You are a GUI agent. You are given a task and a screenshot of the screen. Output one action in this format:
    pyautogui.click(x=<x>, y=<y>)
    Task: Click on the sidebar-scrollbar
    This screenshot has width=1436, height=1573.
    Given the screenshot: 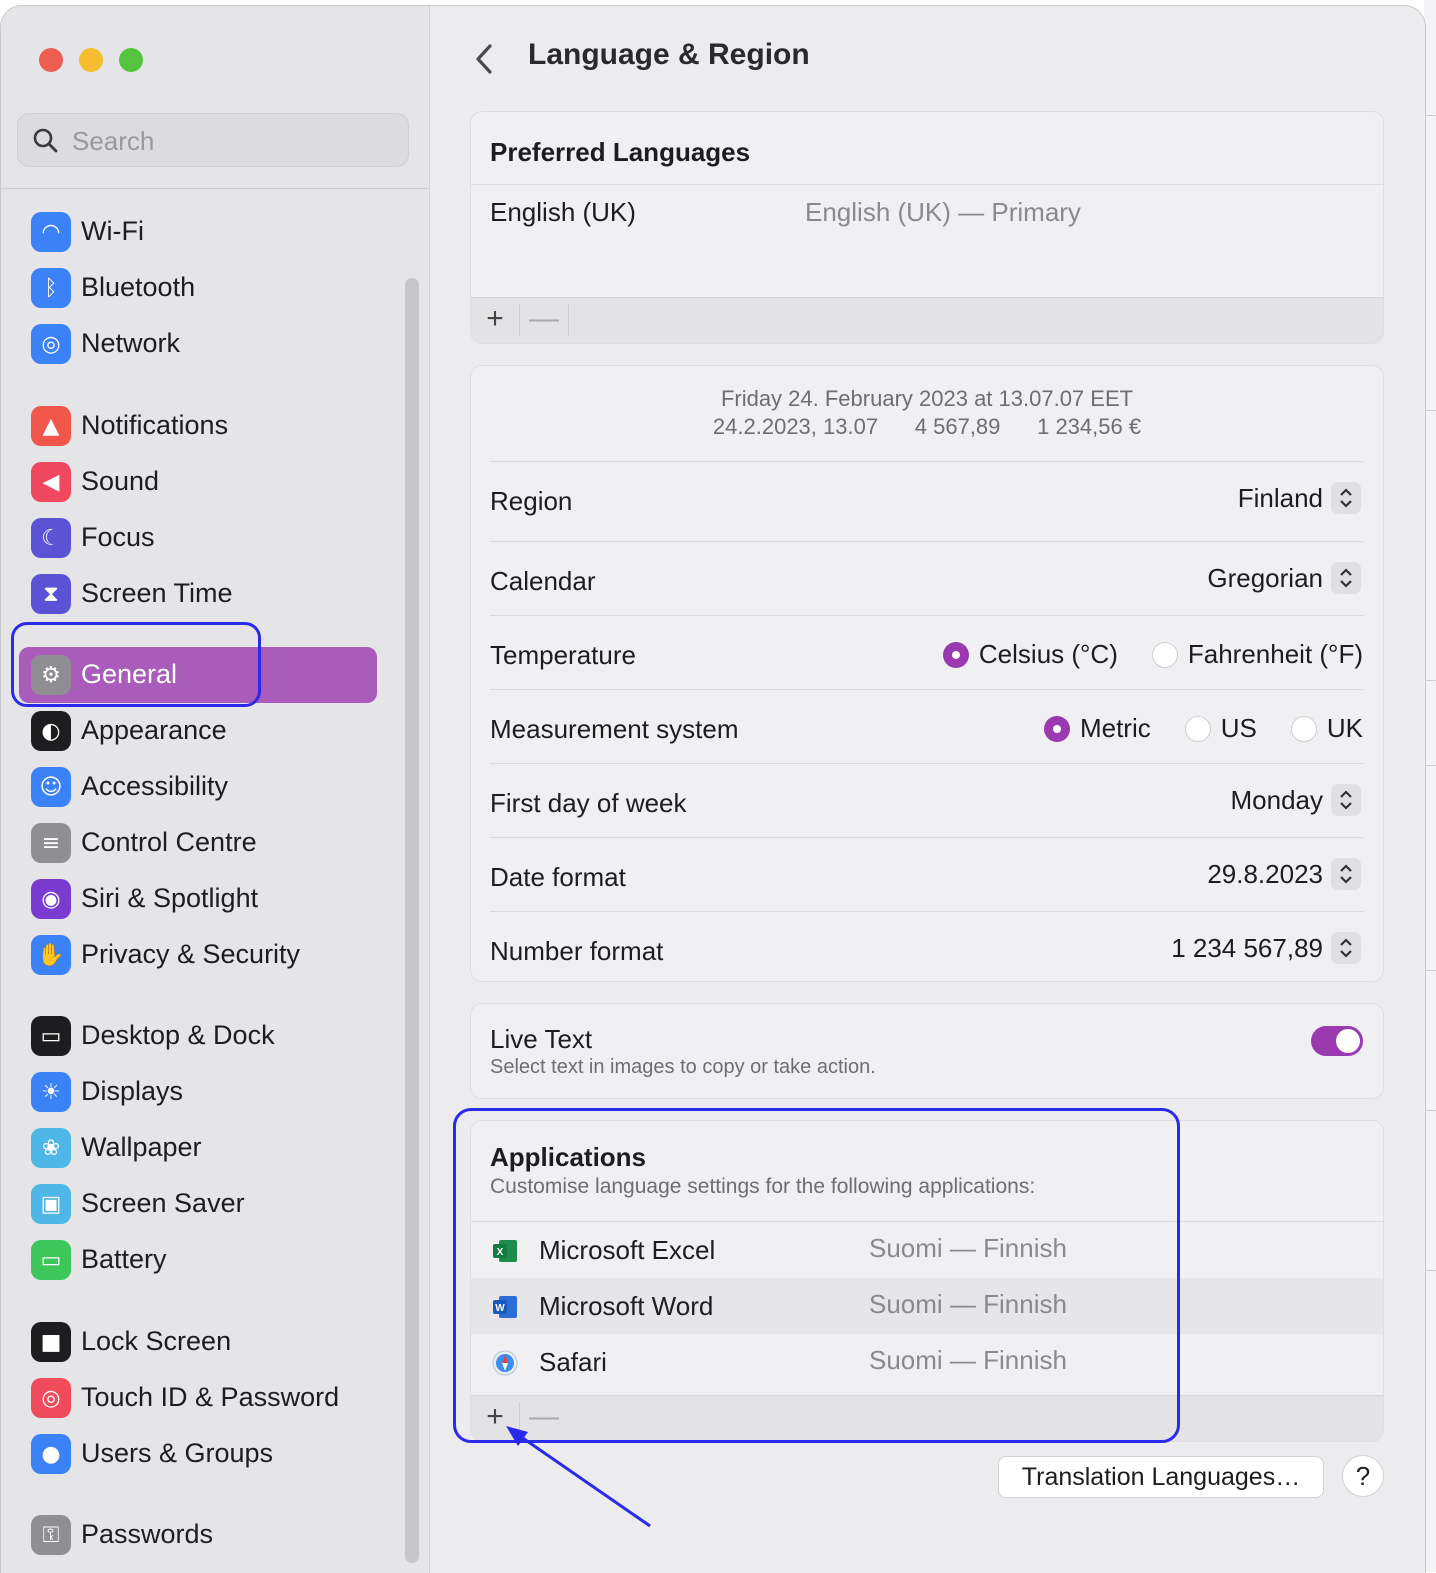 What is the action you would take?
    pyautogui.click(x=412, y=920)
    